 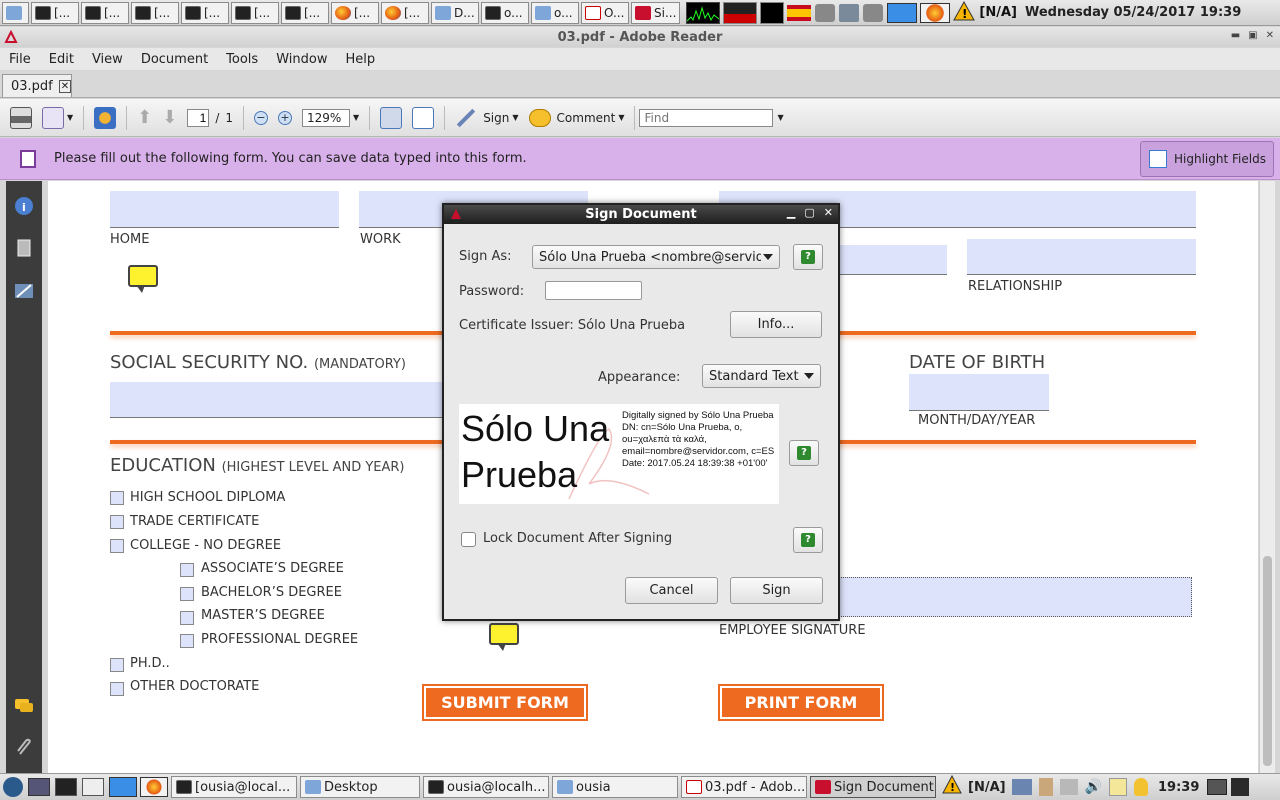 What do you see at coordinates (61, 59) in the screenshot?
I see `menu-edit: Edit` at bounding box center [61, 59].